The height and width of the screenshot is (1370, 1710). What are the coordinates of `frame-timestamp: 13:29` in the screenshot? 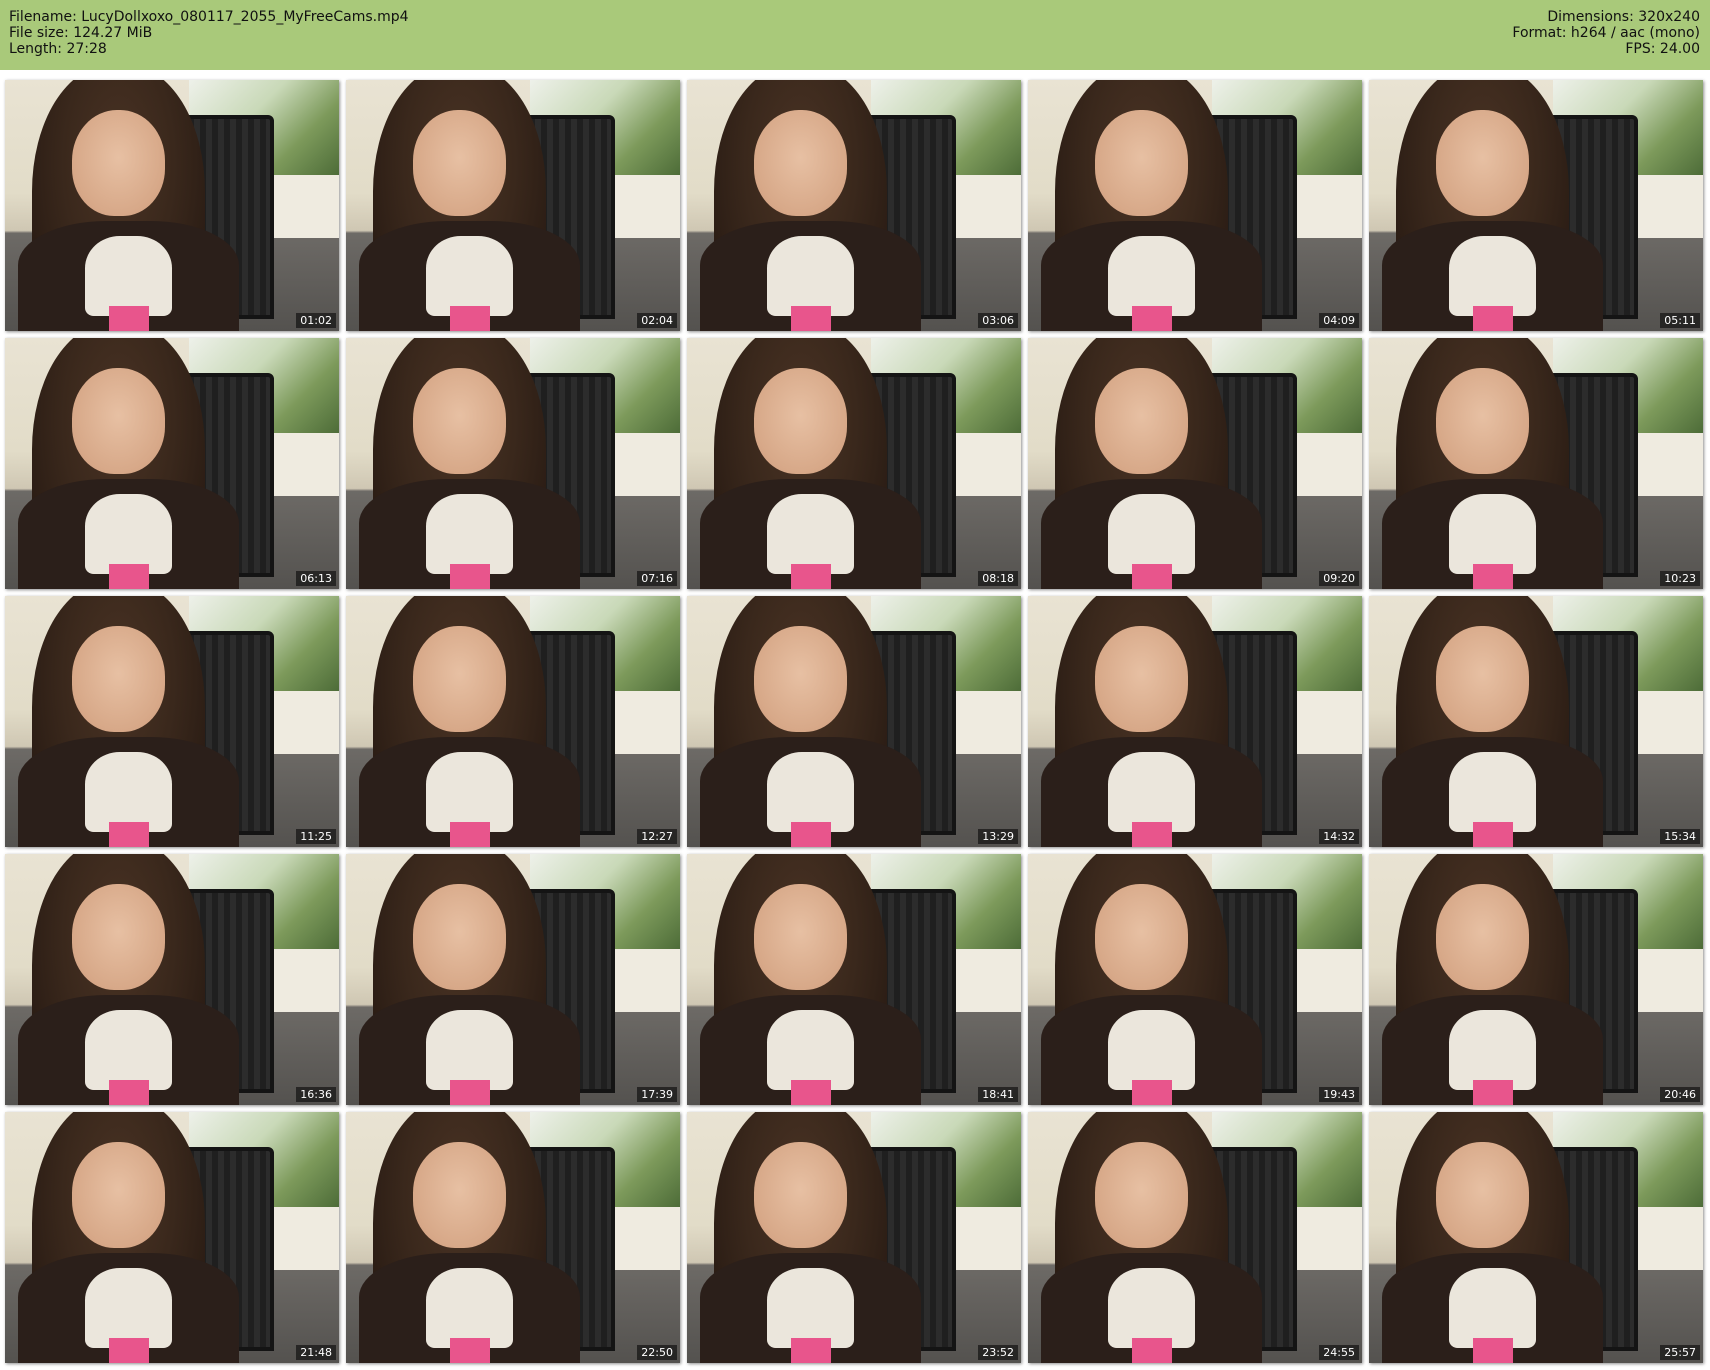 It's located at (998, 836).